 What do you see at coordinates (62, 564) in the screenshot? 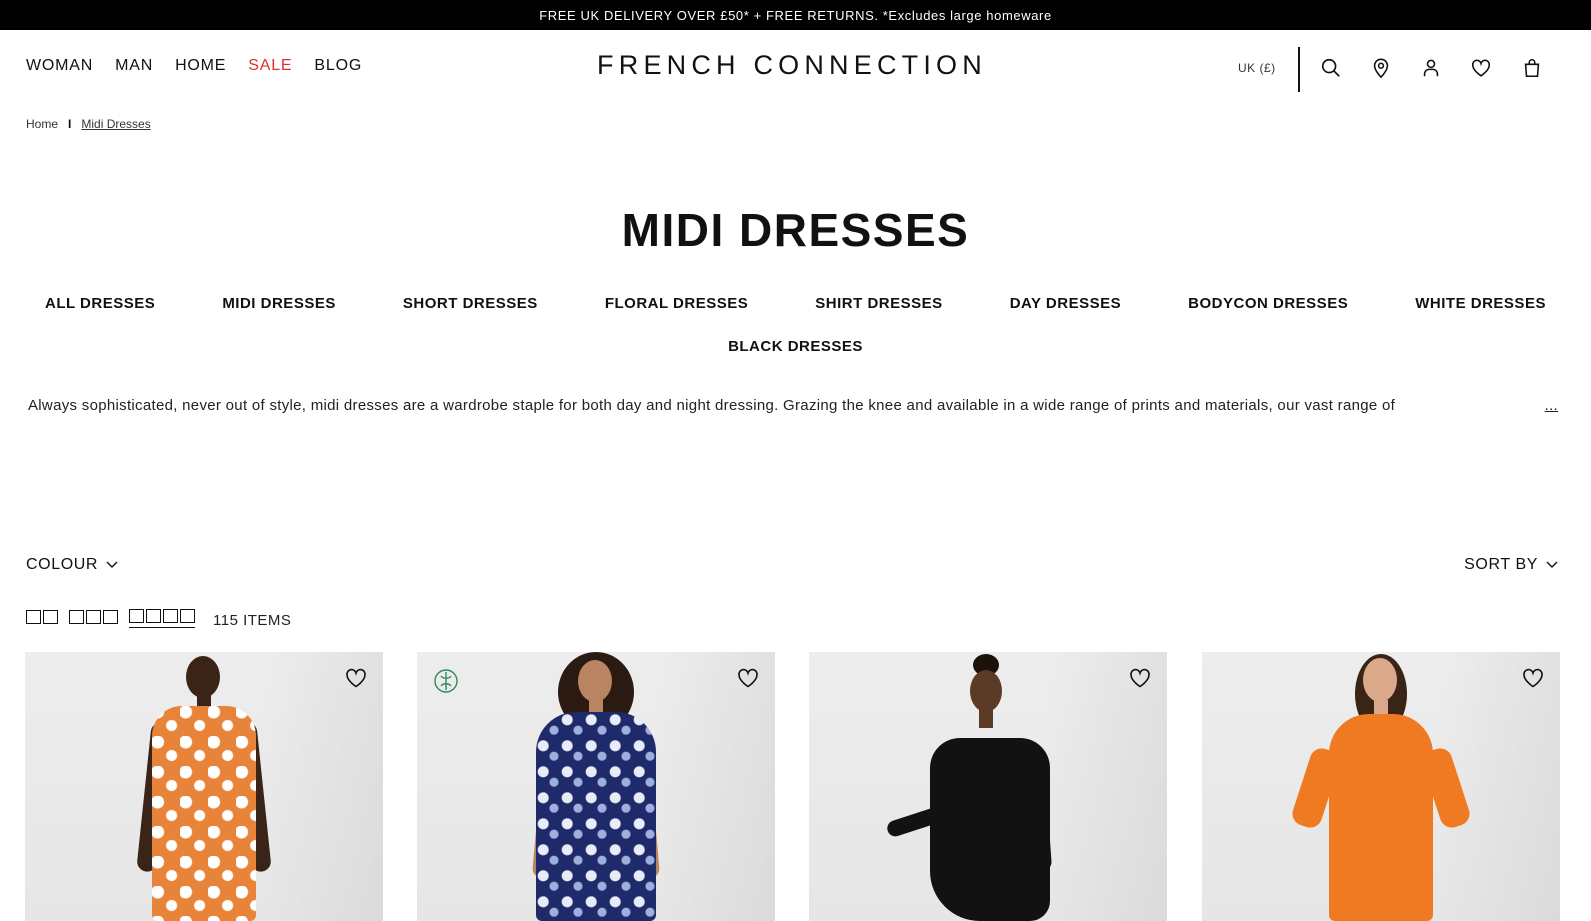
I see `colour-filter-label: COLOUR` at bounding box center [62, 564].